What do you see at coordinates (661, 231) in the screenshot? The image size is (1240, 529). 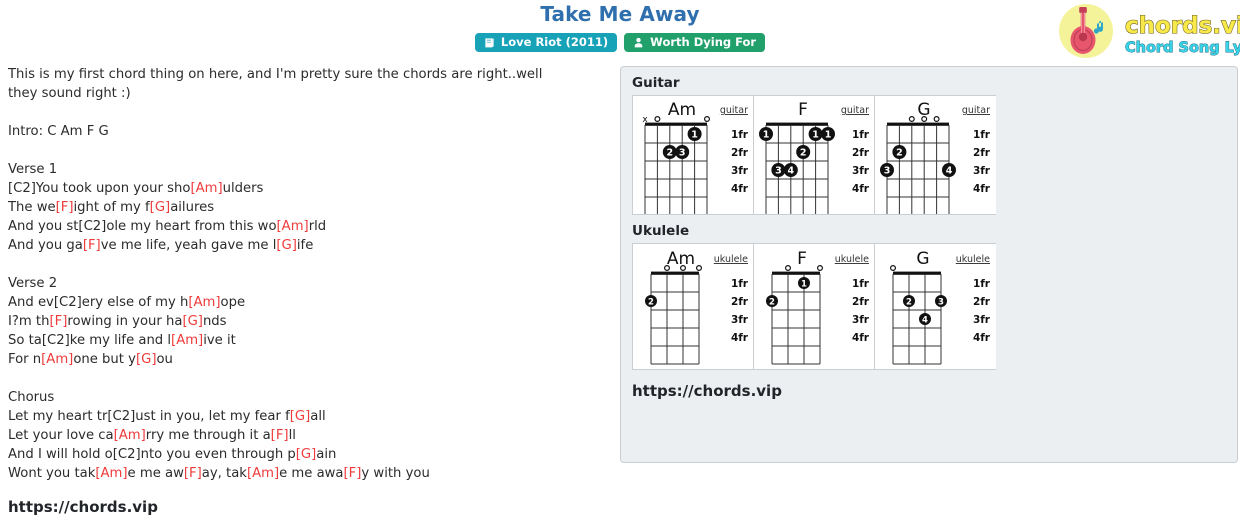 I see `section-title-ukulele: Ukulele` at bounding box center [661, 231].